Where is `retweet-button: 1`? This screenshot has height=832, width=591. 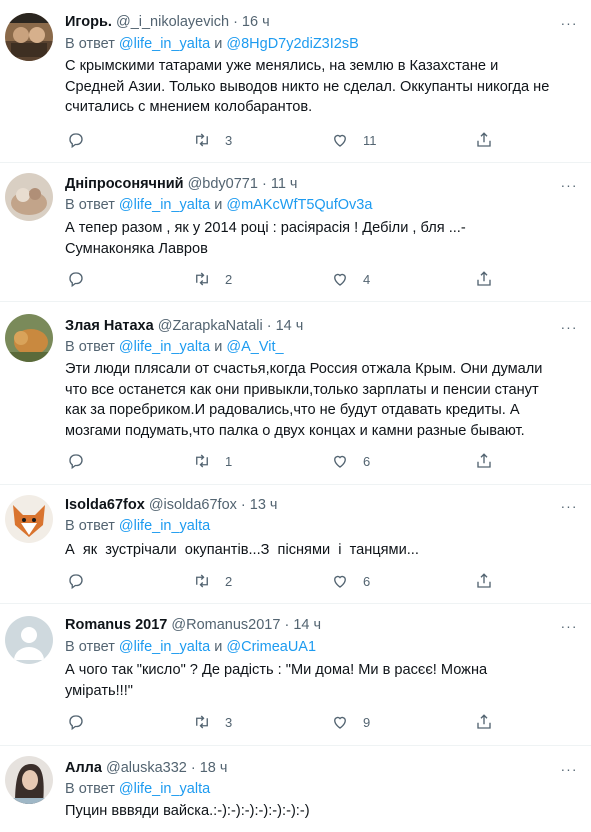
retweet-button: 1 is located at coordinates (212, 461).